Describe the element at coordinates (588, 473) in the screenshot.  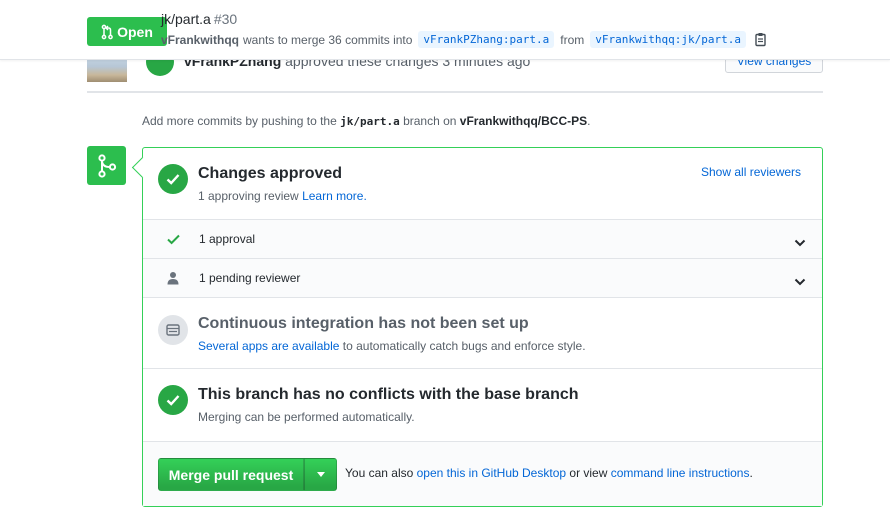
I see `alt-middle: or view` at that location.